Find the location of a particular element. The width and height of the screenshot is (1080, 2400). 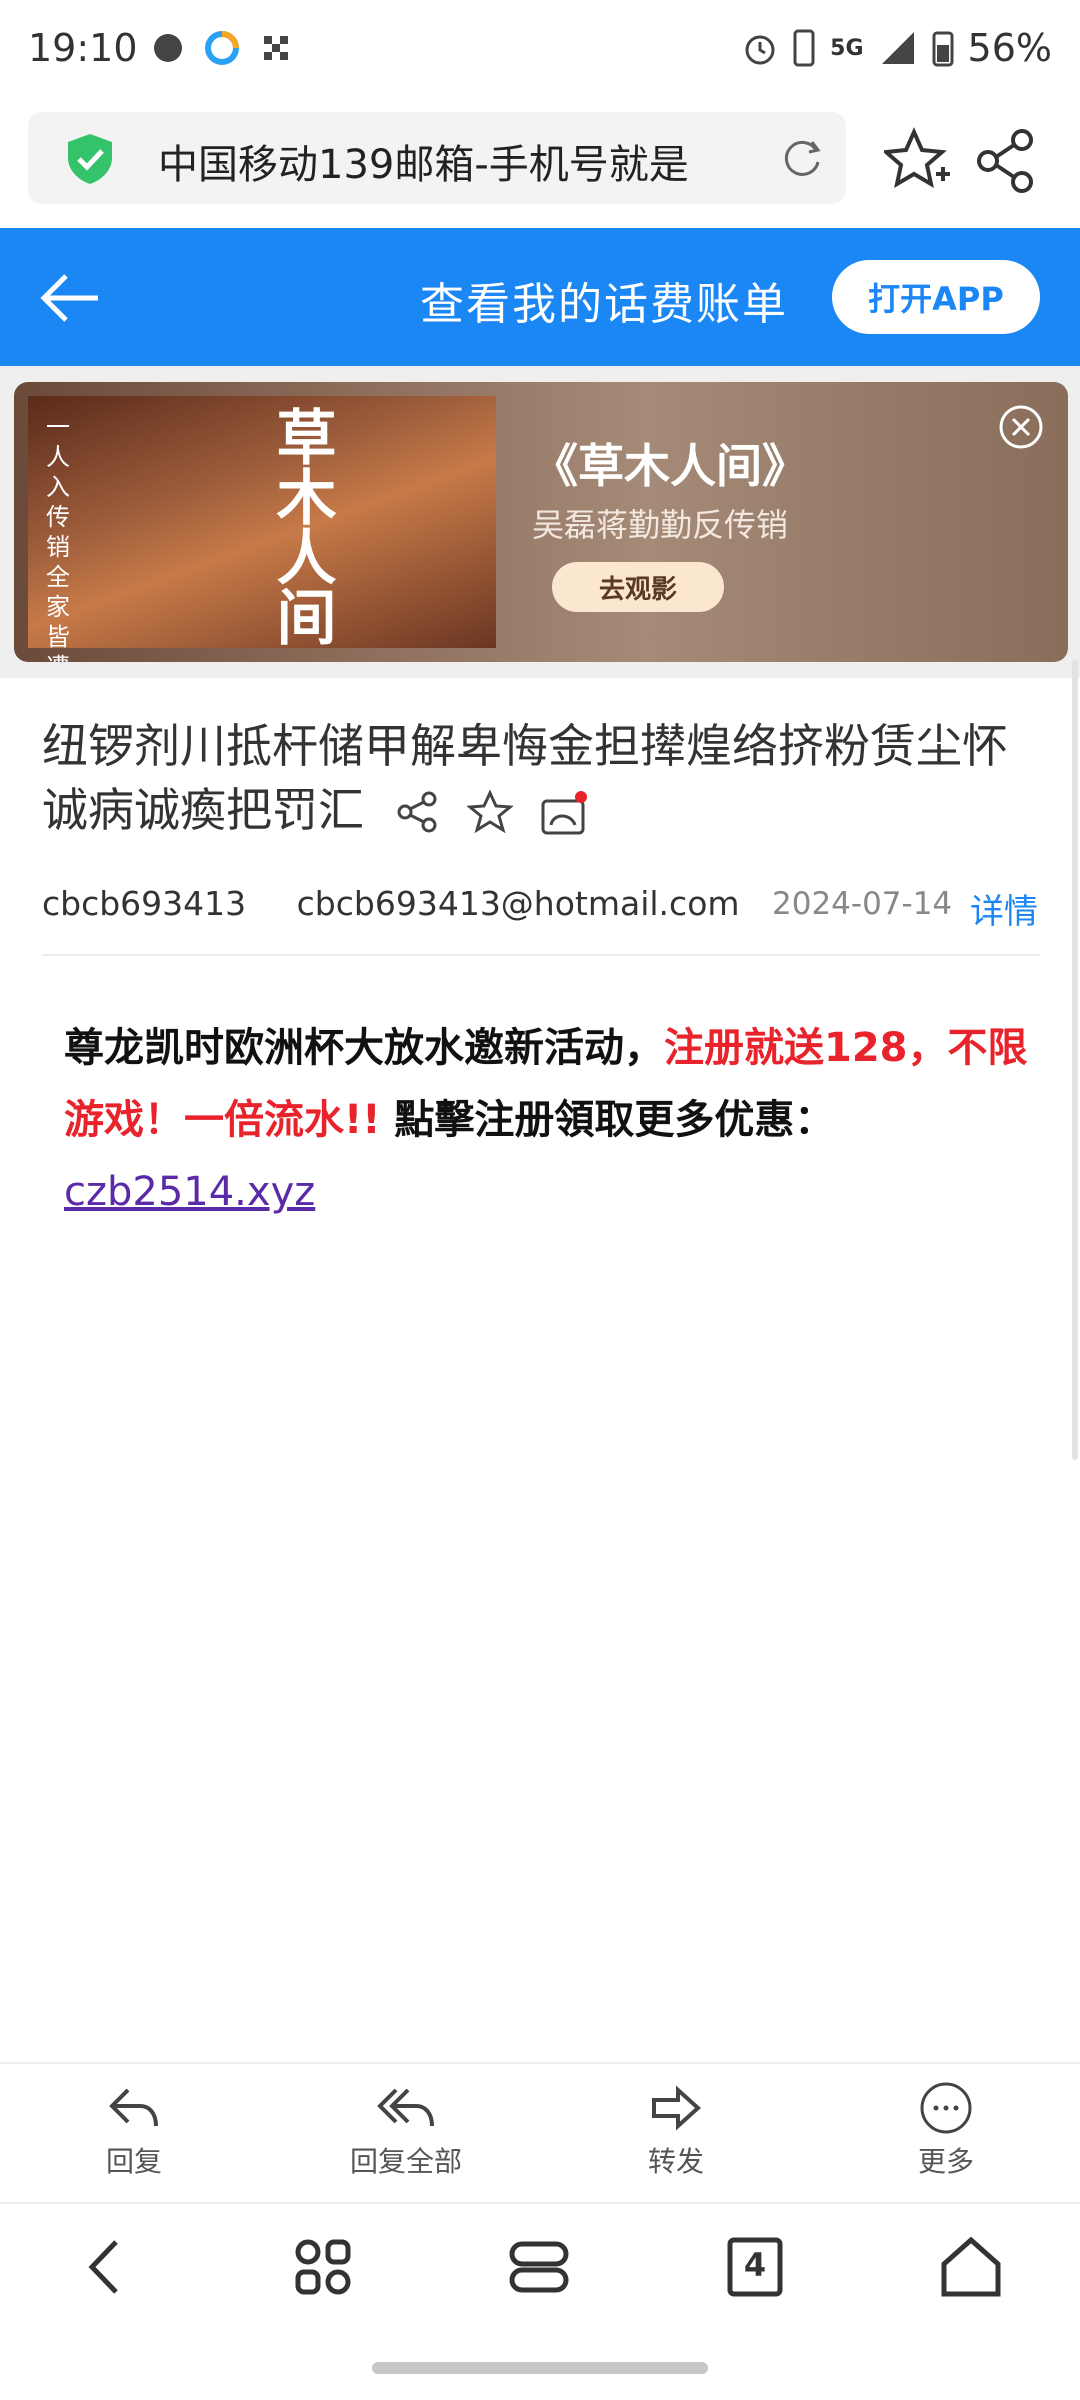

sender-name: cbcb693413 is located at coordinates (144, 903).